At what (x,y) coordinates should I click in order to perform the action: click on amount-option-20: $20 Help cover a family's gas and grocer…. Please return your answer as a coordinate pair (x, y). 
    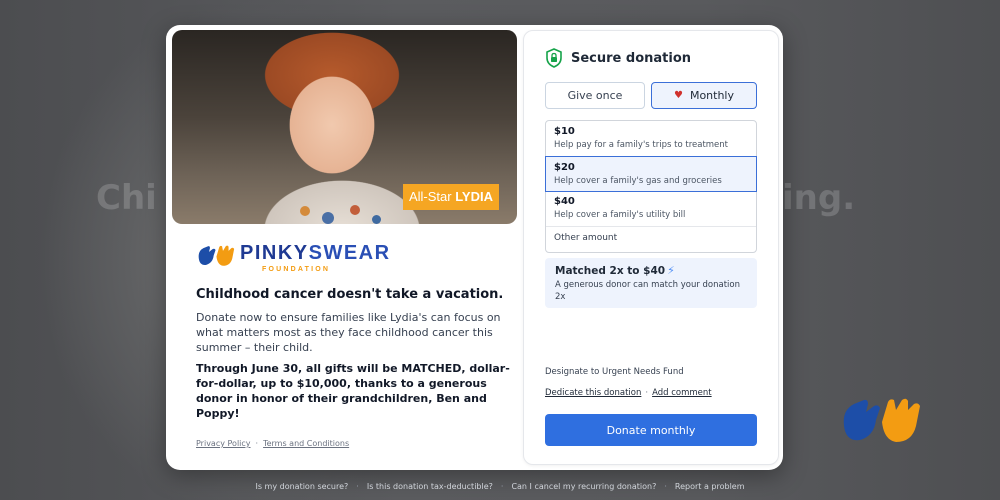
    Looking at the image, I should click on (651, 174).